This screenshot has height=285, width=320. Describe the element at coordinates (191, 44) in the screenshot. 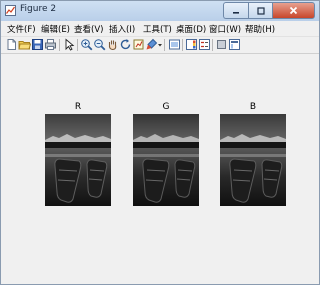

I see `insert-colorbar-icon` at that location.